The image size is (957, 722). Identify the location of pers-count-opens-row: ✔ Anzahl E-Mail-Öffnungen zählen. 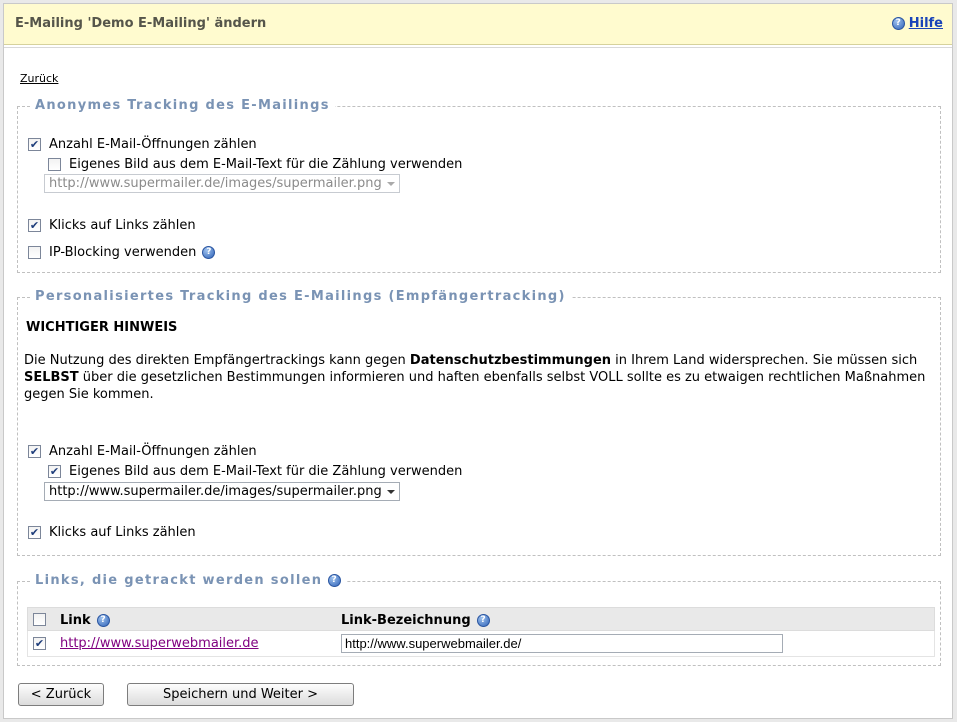
(142, 451).